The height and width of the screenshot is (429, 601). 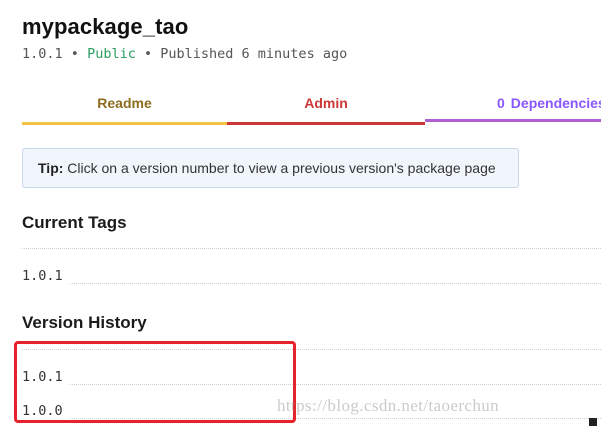 What do you see at coordinates (105, 26) in the screenshot?
I see `package-title: mypackage_tao` at bounding box center [105, 26].